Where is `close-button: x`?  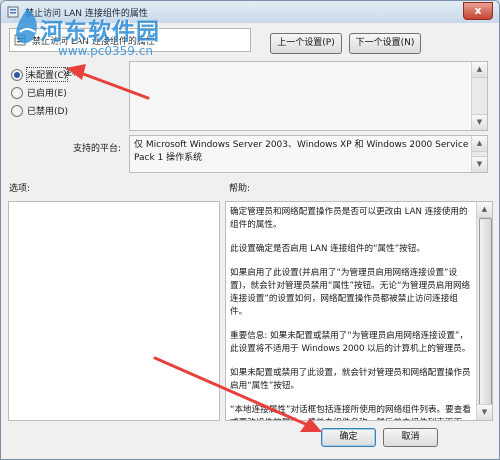
close-button: x is located at coordinates (478, 11).